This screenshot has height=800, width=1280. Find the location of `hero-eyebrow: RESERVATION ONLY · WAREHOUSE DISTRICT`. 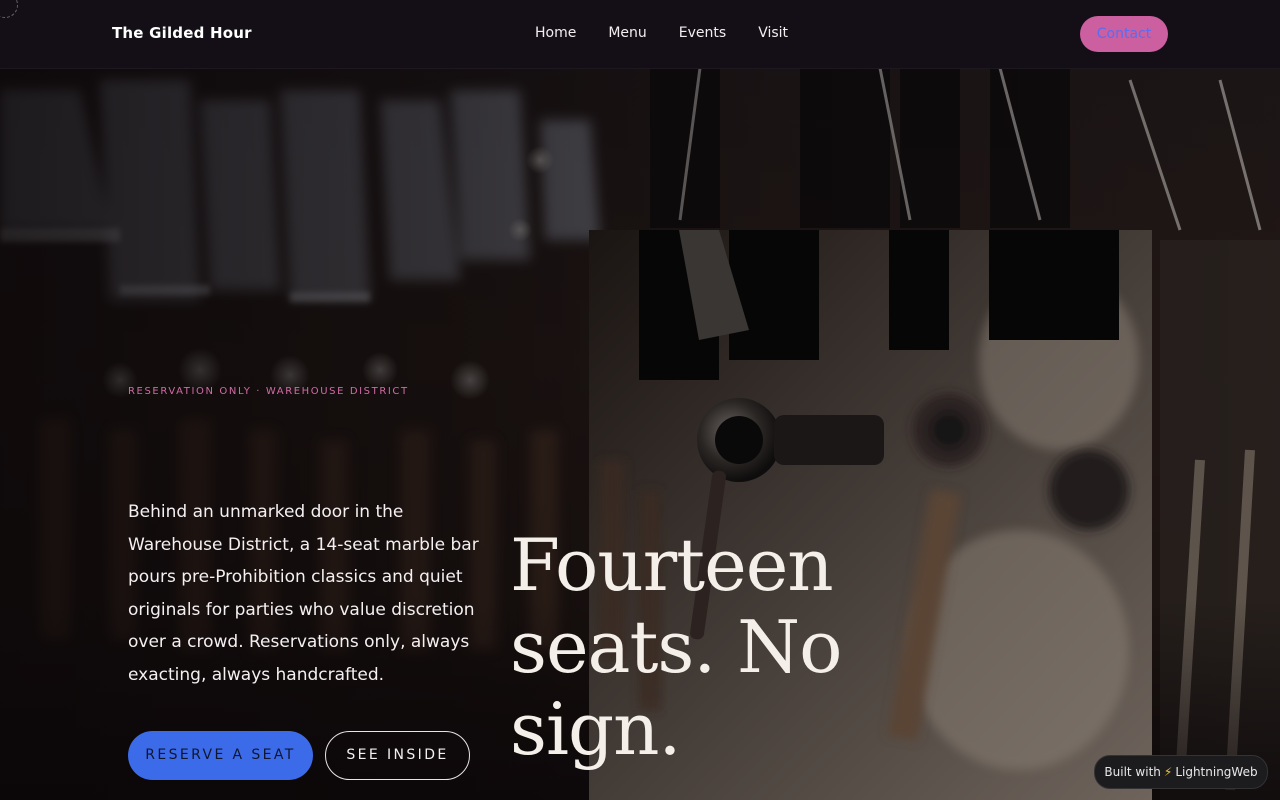

hero-eyebrow: RESERVATION ONLY · WAREHOUSE DISTRICT is located at coordinates (268, 391).